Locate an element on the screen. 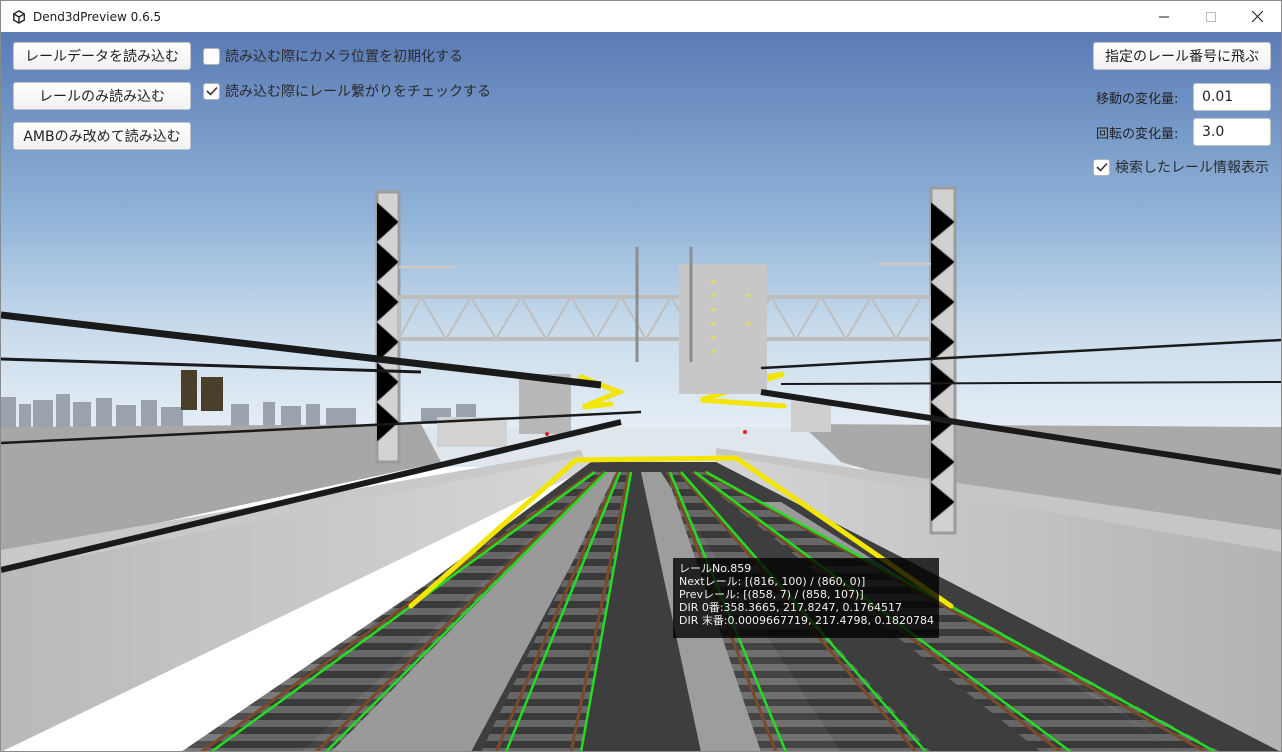  check-connection-toggle: 読み込む際にレール繋がりをチェックする is located at coordinates (347, 91).